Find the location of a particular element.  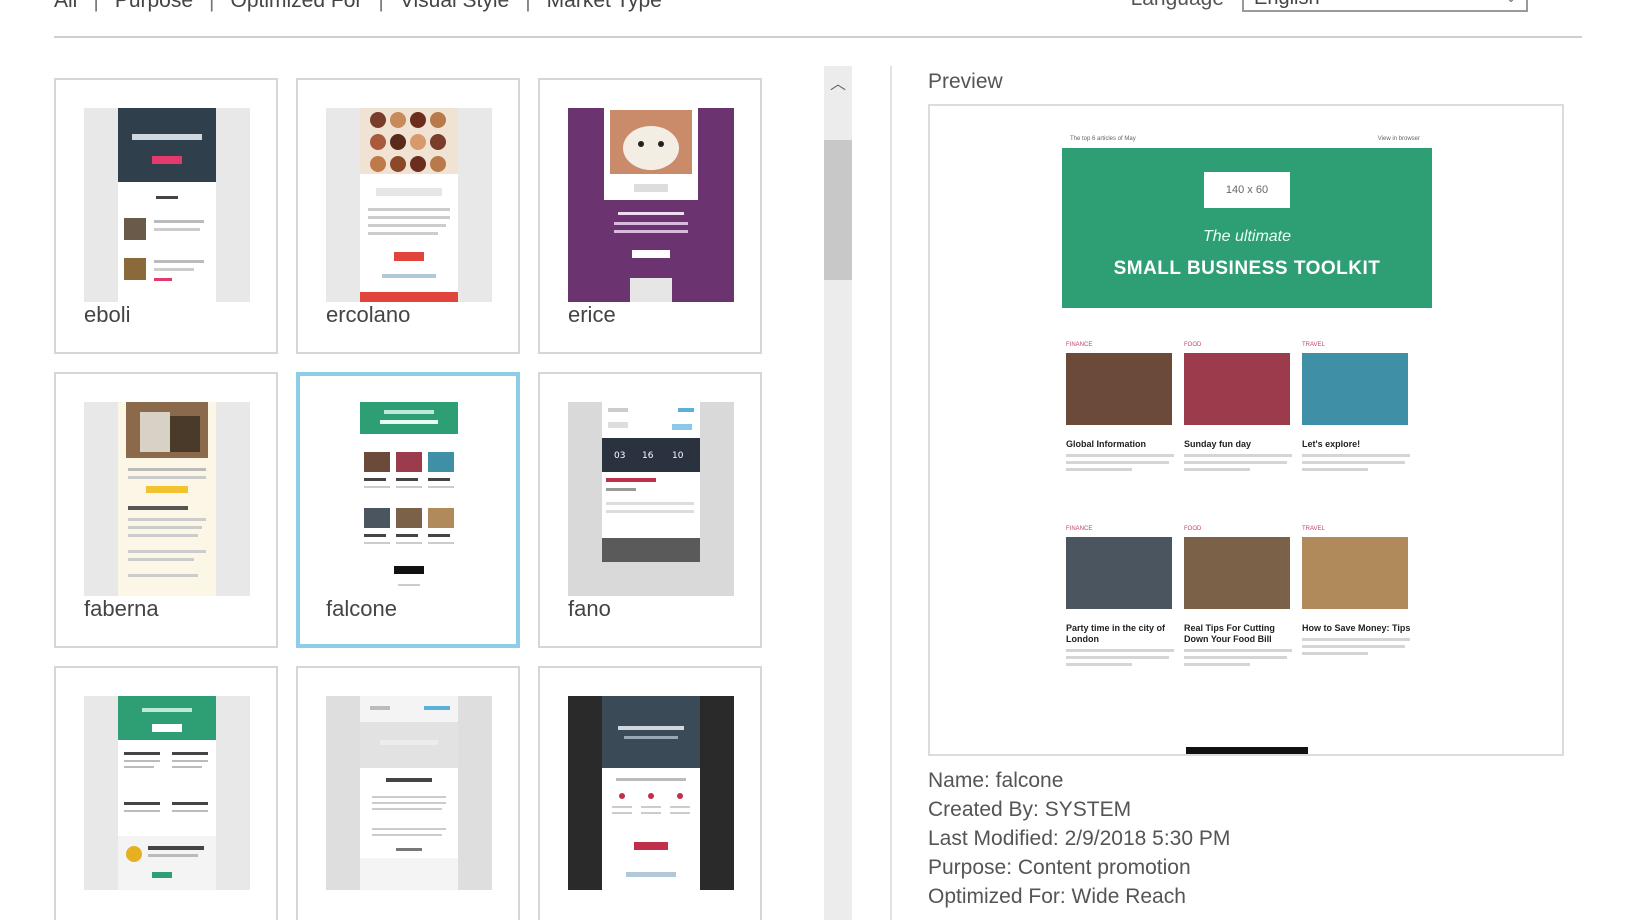

header-divider is located at coordinates (818, 37).